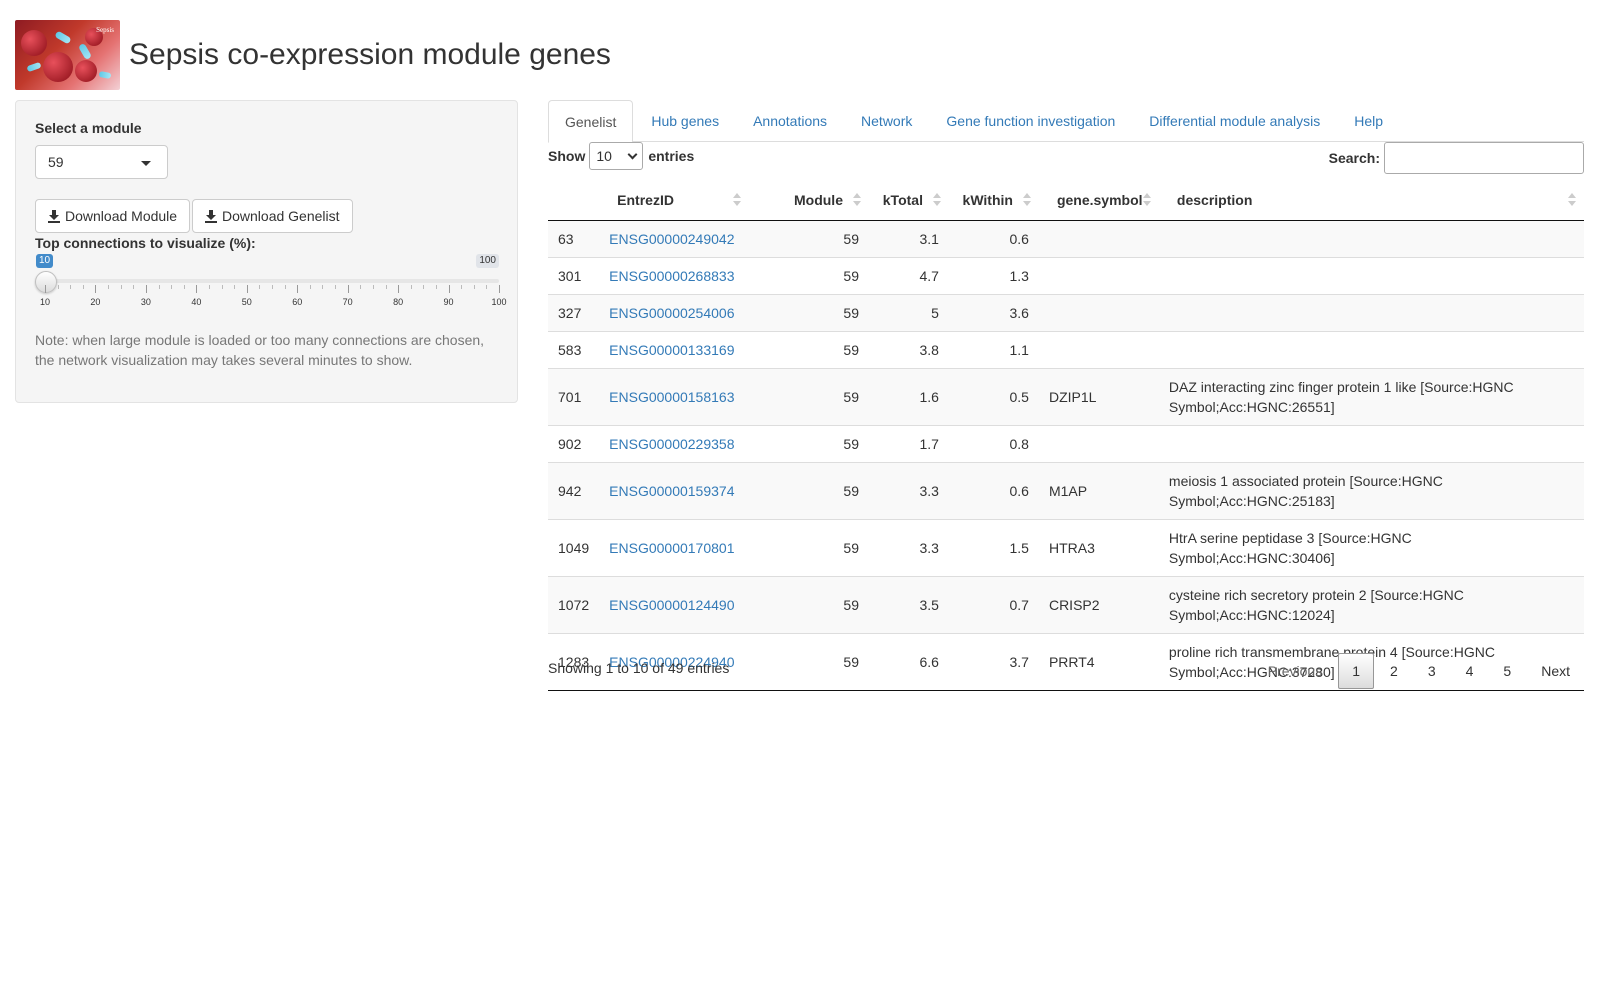 The height and width of the screenshot is (1000, 1600). I want to click on download-genelist-button: Download Genelist, so click(272, 216).